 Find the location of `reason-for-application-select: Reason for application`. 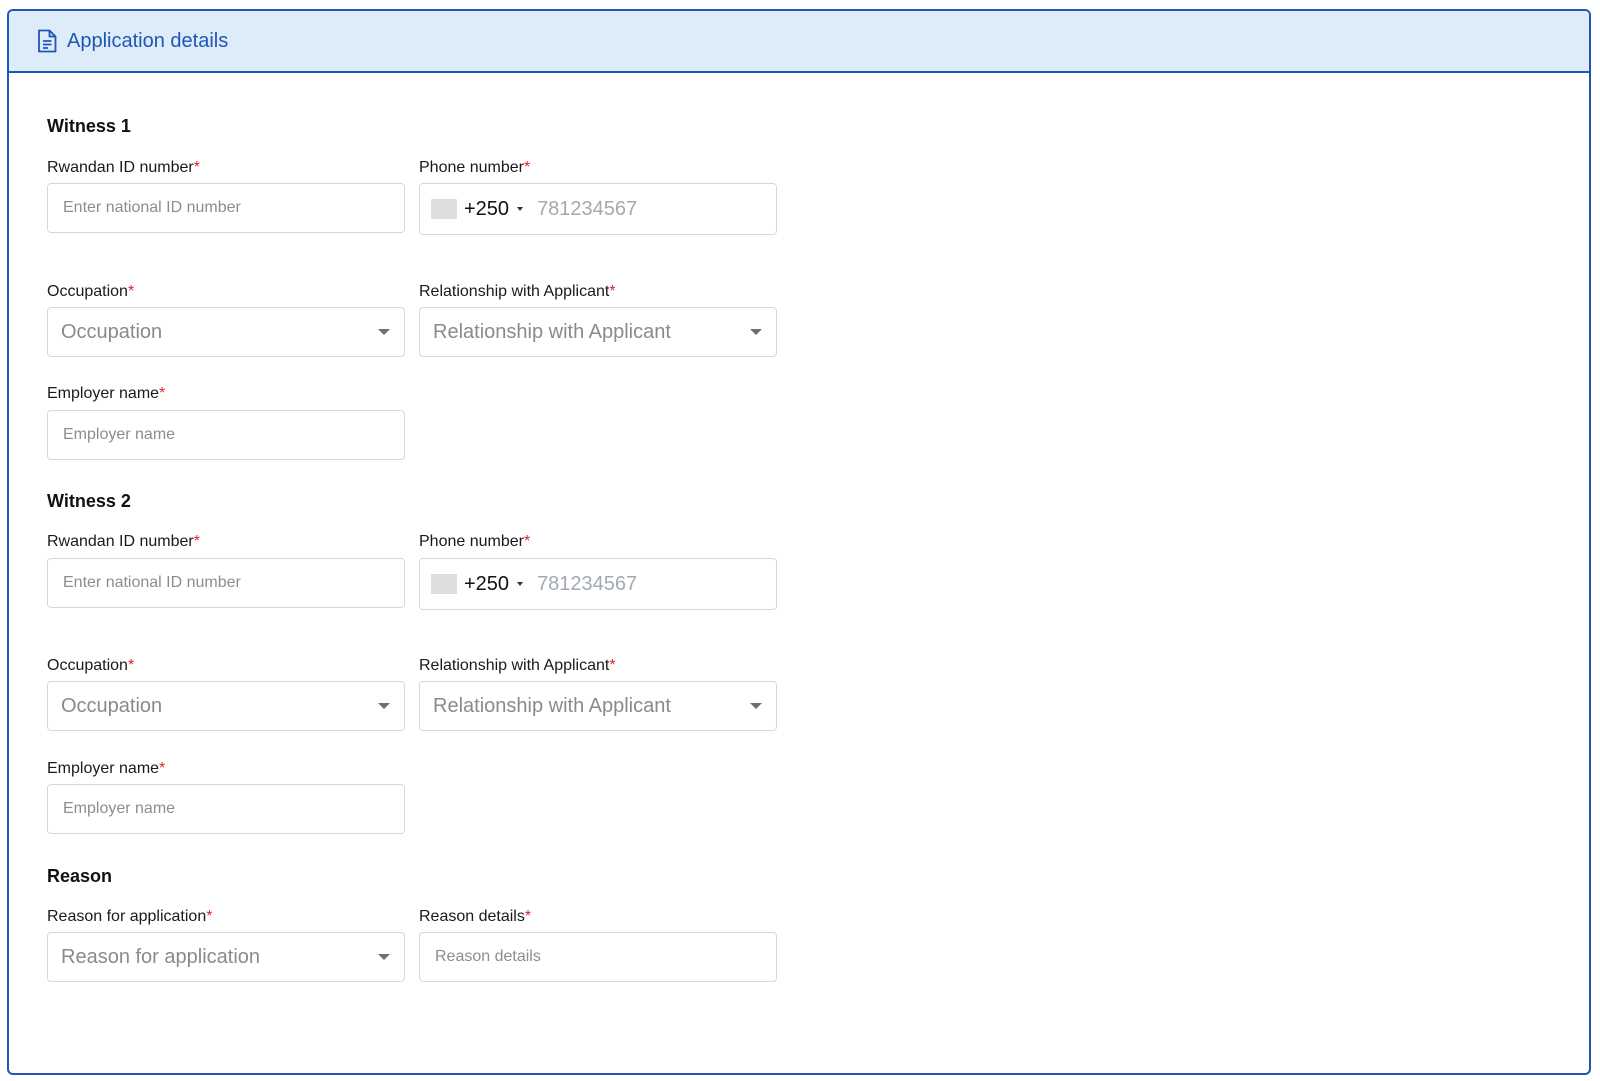

reason-for-application-select: Reason for application is located at coordinates (226, 957).